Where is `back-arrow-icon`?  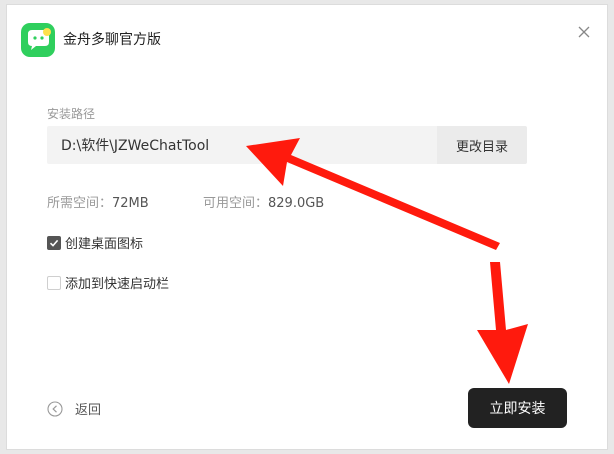 back-arrow-icon is located at coordinates (55, 408).